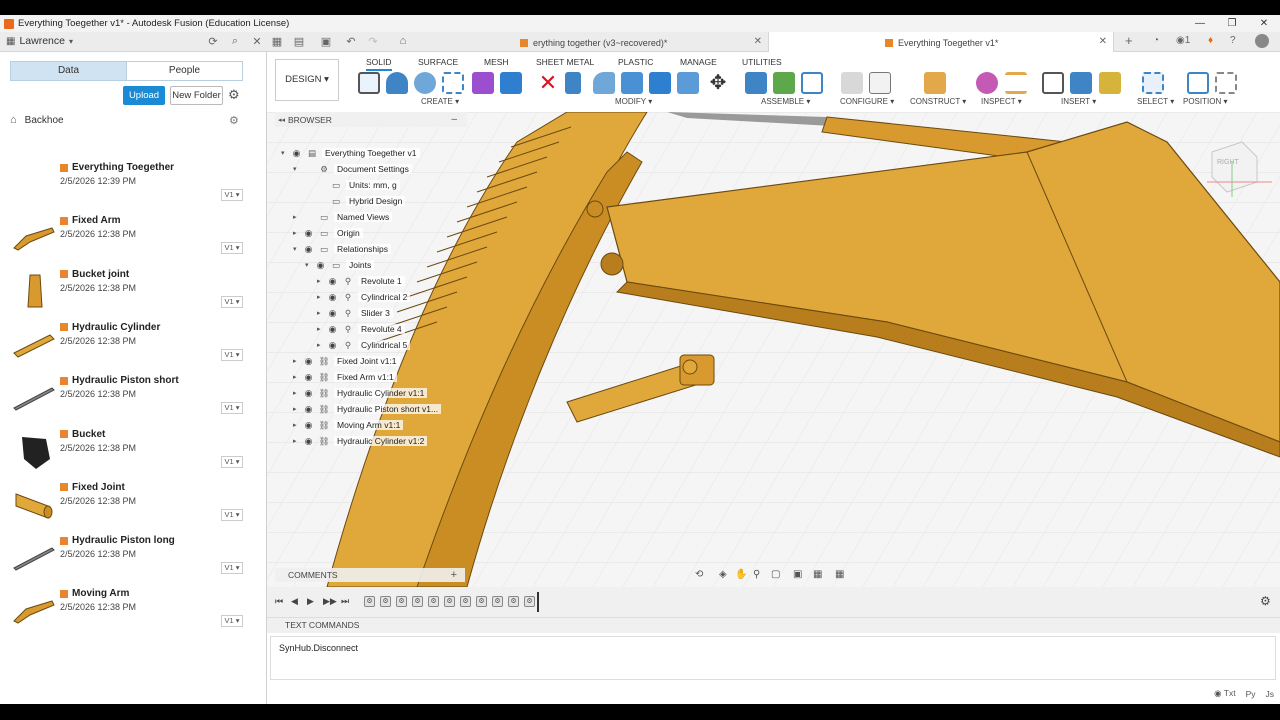 Image resolution: width=1280 pixels, height=720 pixels. I want to click on file-item: Moving Arm 2/5/2026 12:38 PM V1 ▾, so click(126, 610).